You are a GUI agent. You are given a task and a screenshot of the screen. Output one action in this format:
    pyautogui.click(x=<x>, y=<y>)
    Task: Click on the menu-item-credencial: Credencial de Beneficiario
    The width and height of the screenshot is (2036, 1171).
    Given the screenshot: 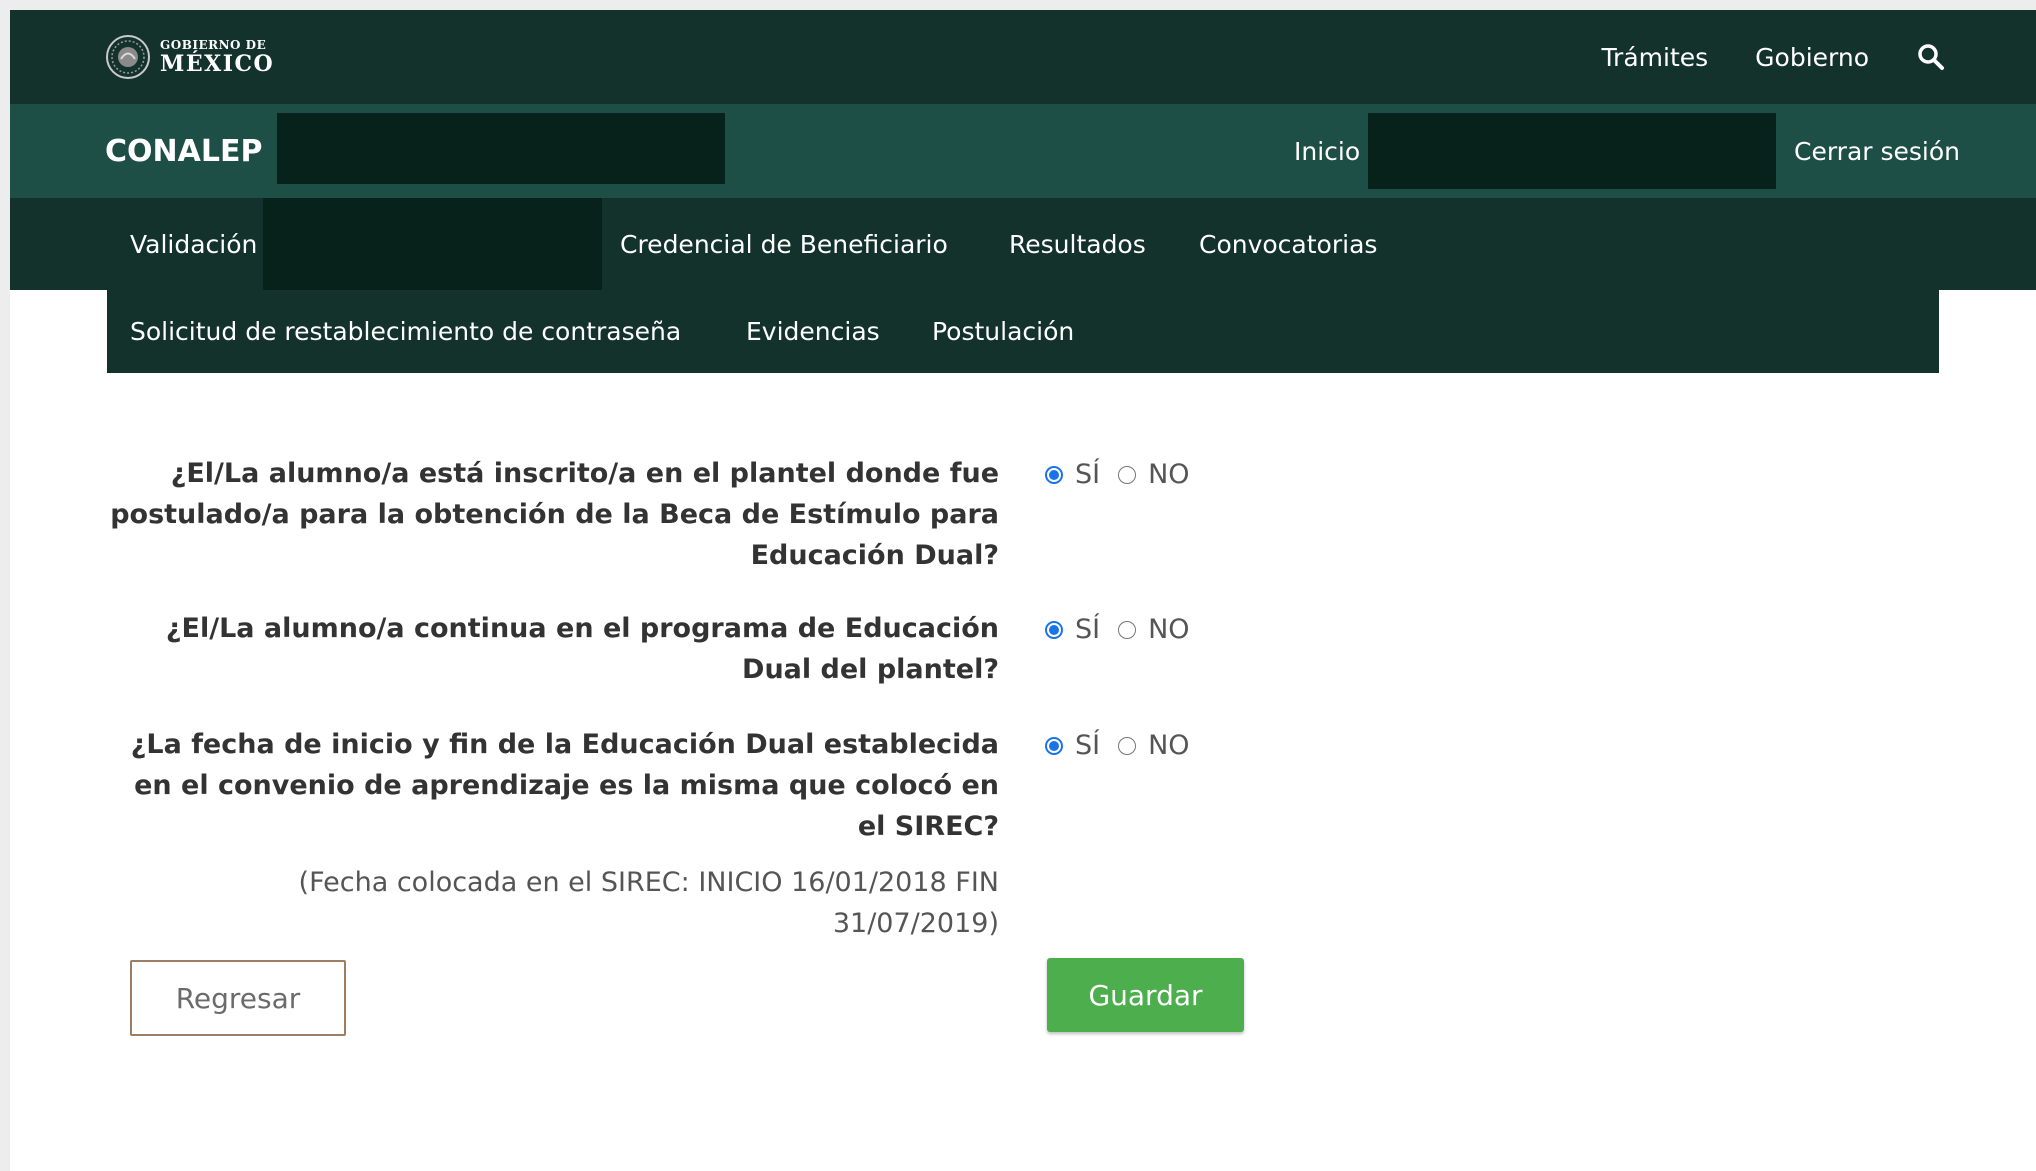 What is the action you would take?
    pyautogui.click(x=784, y=244)
    